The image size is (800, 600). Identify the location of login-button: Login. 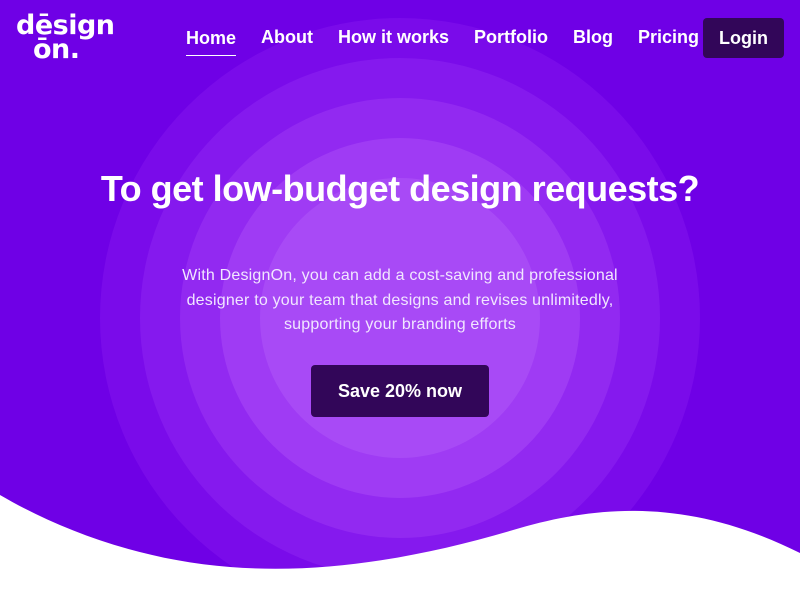
(743, 38).